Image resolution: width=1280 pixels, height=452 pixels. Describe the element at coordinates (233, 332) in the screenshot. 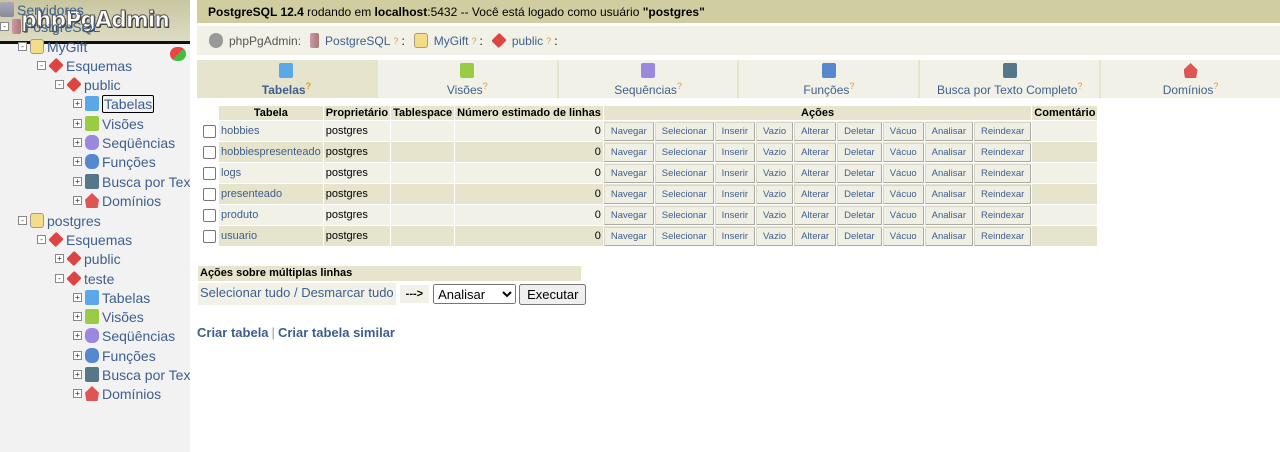

I see `create-table-link: Criar tabela` at that location.